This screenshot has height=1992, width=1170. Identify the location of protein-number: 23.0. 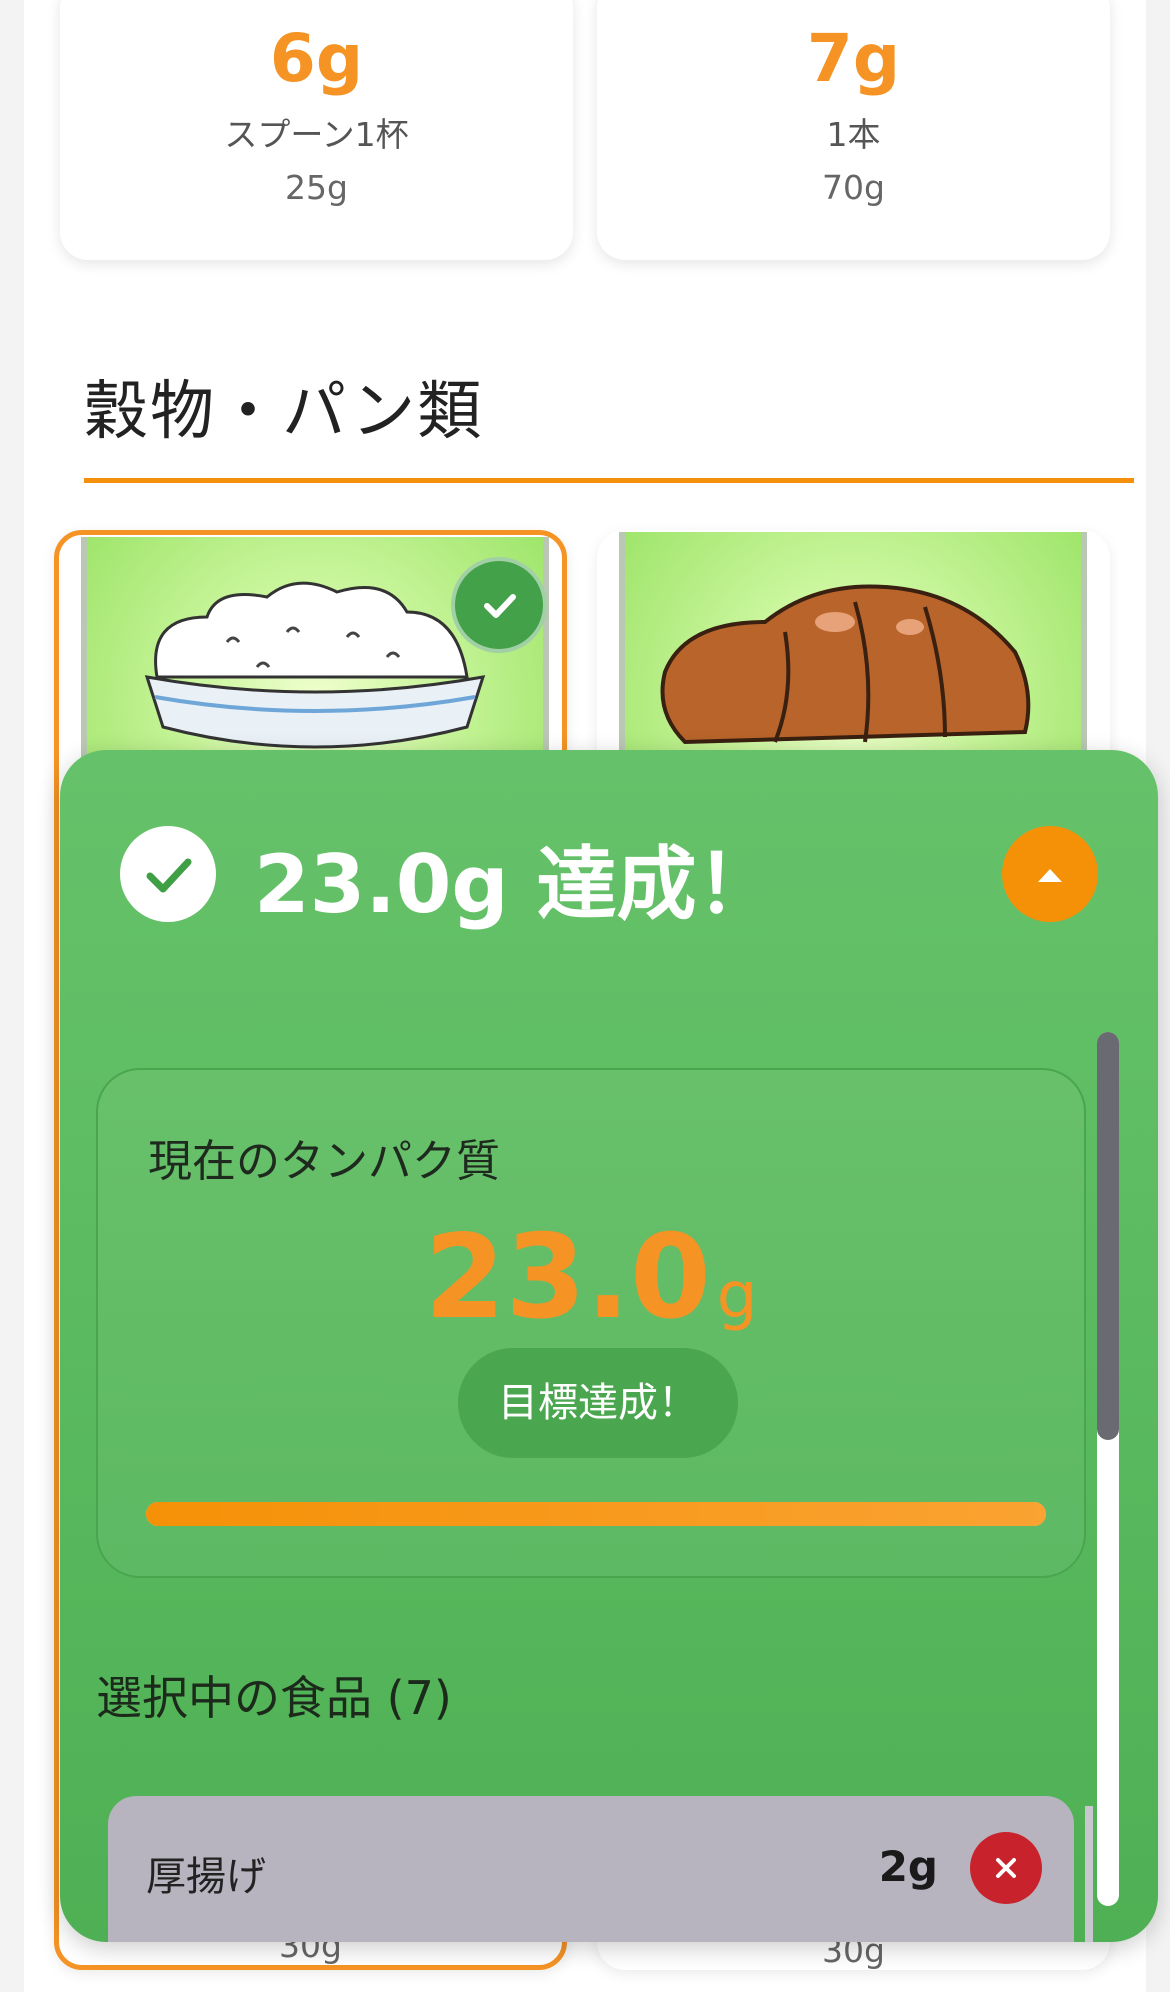
(567, 1277).